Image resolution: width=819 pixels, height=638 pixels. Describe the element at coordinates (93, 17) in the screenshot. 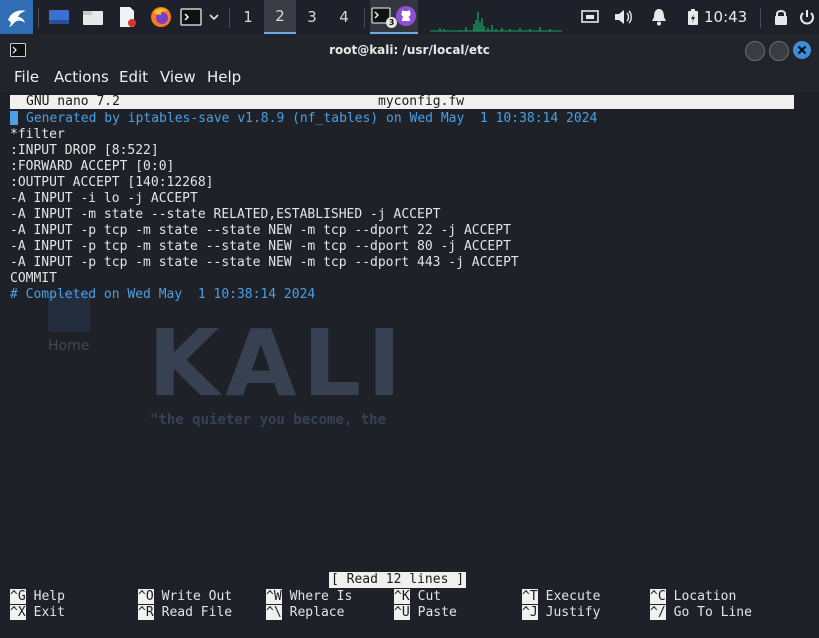

I see `file-manager-launcher` at that location.